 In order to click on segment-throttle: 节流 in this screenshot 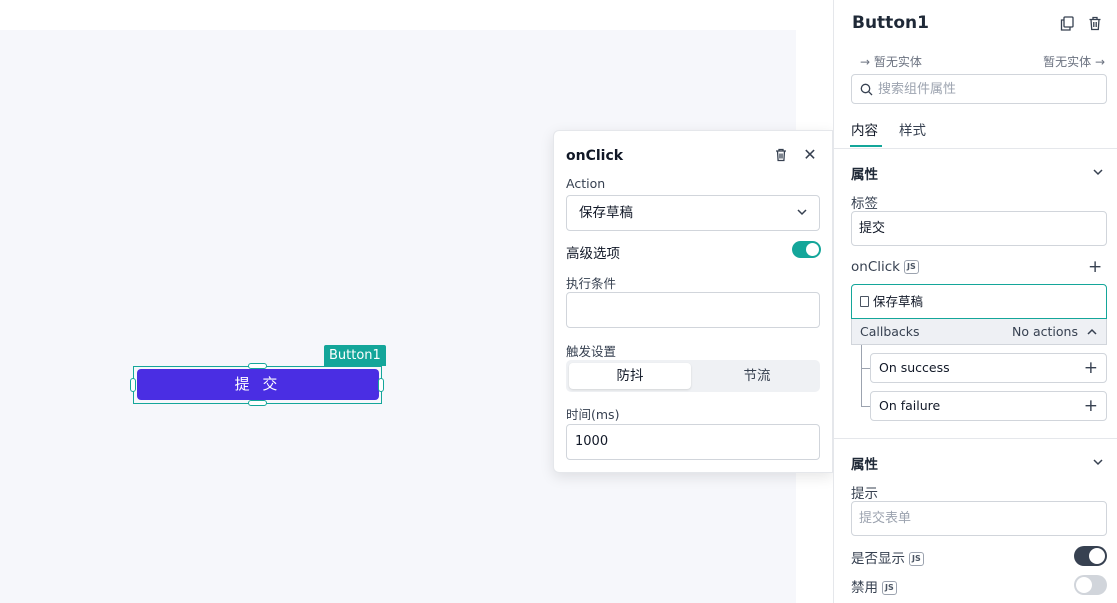, I will do `click(757, 376)`.